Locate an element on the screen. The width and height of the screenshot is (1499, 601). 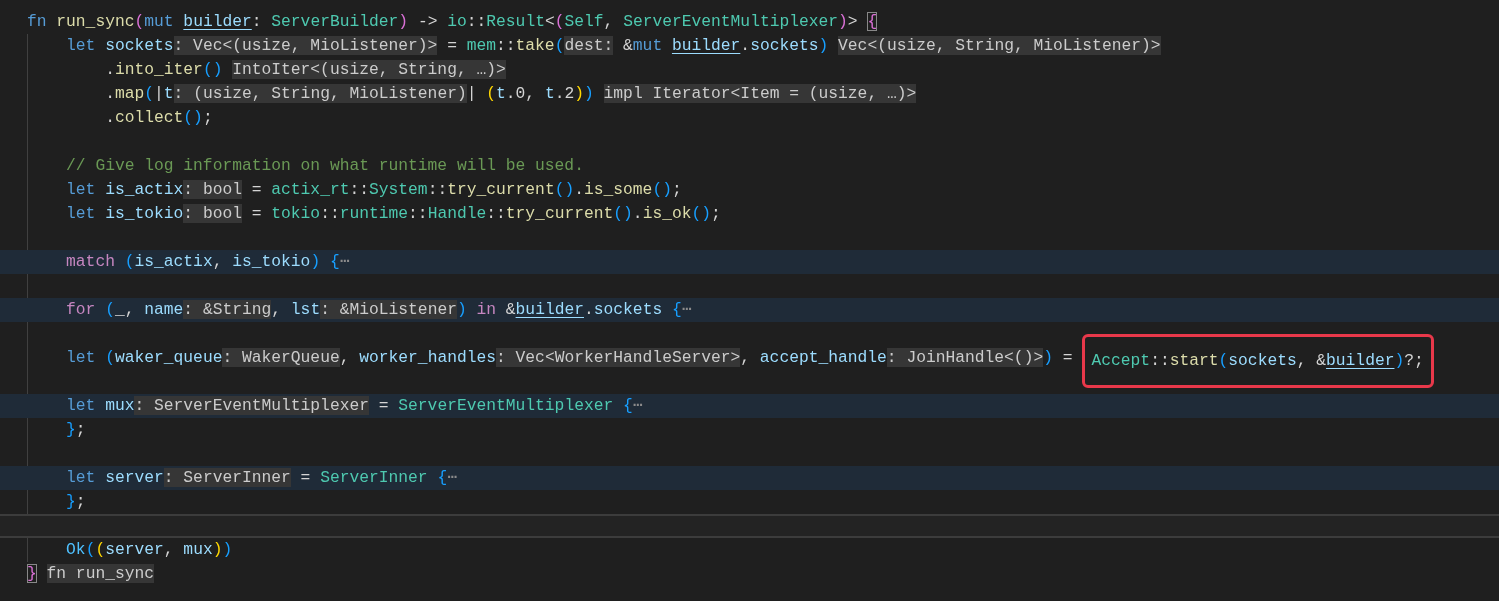
code-text: for (_, name: &String, lst: &MioListener) in &builder.sockets {⋯ is located at coordinates (379, 309).